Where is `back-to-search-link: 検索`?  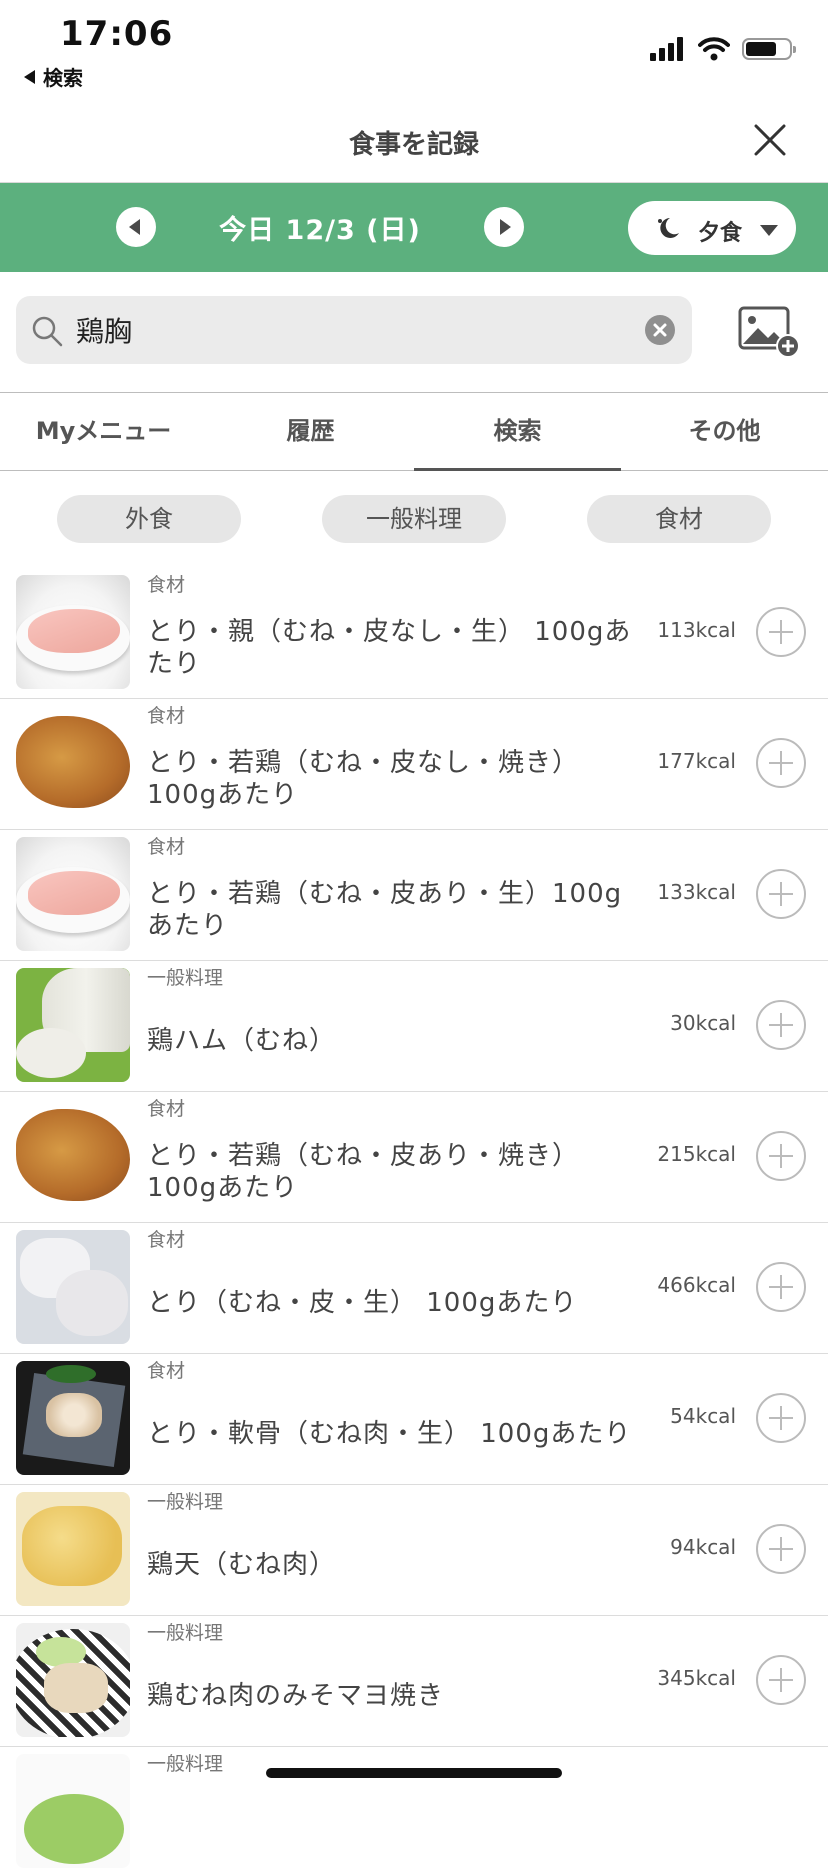
back-to-search-link: 検索 is located at coordinates (53, 76).